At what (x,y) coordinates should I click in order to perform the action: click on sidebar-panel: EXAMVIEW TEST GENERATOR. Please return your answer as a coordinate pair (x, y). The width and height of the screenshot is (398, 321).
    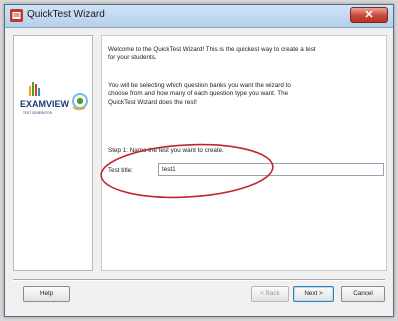
    Looking at the image, I should click on (53, 153).